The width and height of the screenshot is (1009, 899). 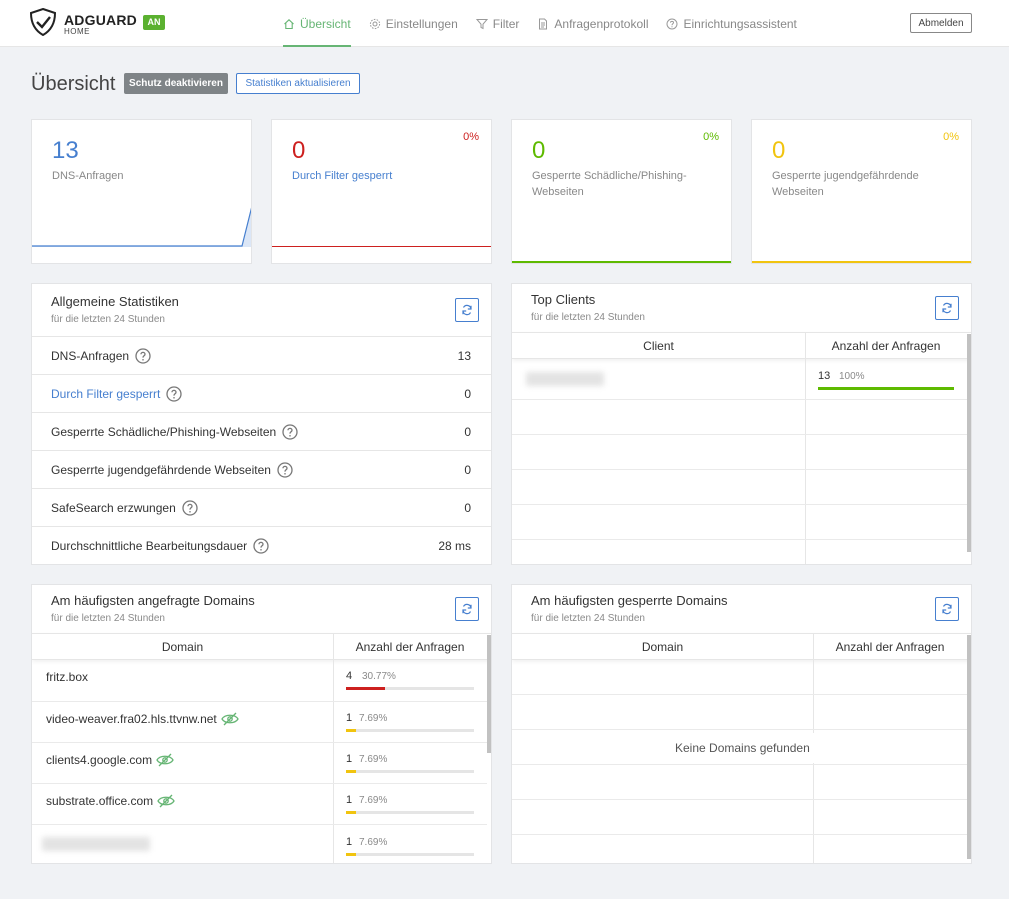 What do you see at coordinates (115, 301) in the screenshot?
I see `panel-title: Allgemeine Statistiken` at bounding box center [115, 301].